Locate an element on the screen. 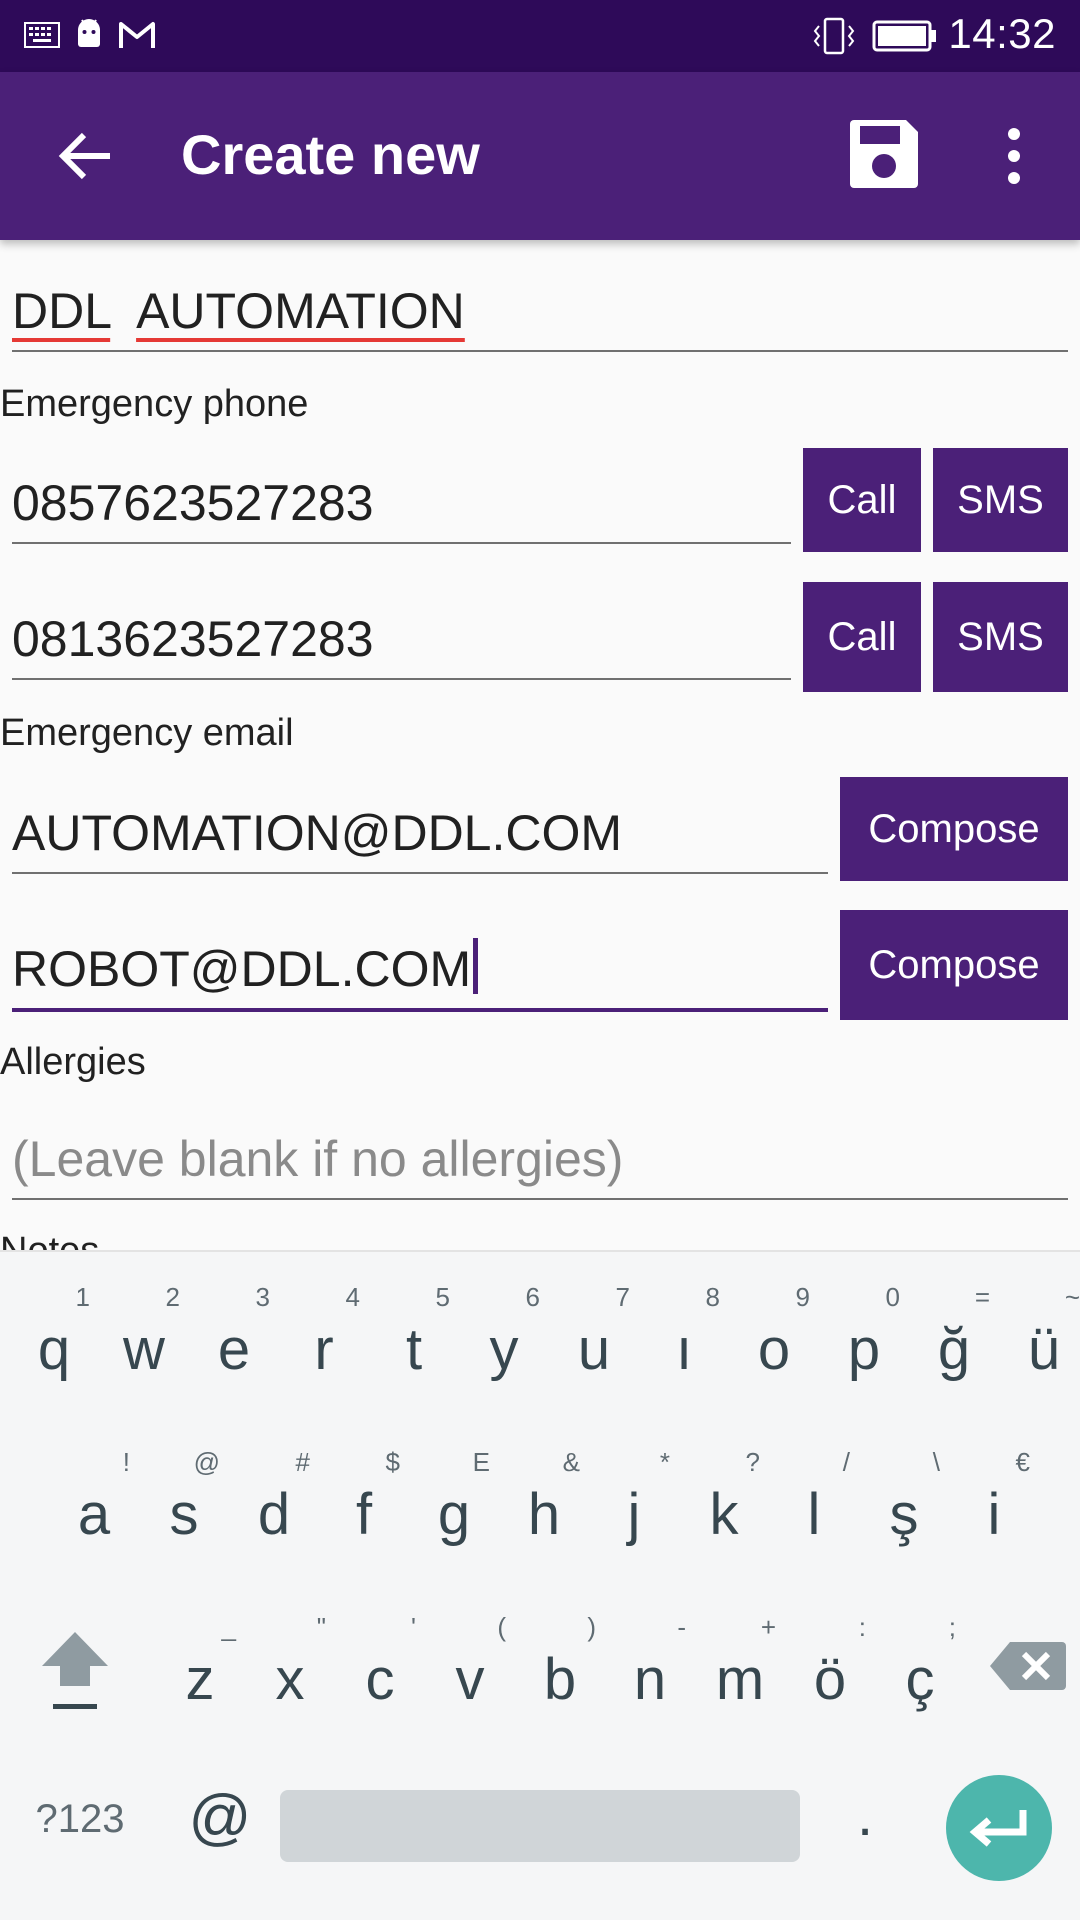 This screenshot has width=1080, height=1920. enter-key is located at coordinates (999, 1828).